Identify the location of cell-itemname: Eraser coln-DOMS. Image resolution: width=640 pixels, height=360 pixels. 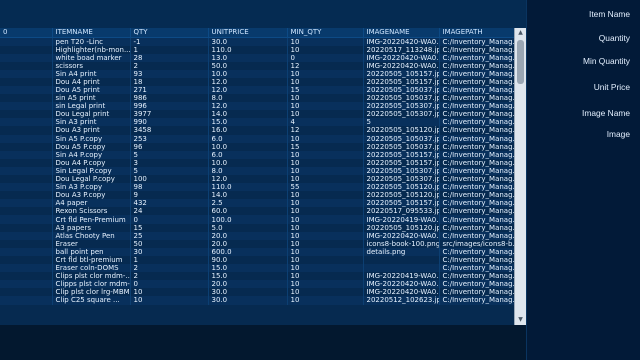
(91, 268).